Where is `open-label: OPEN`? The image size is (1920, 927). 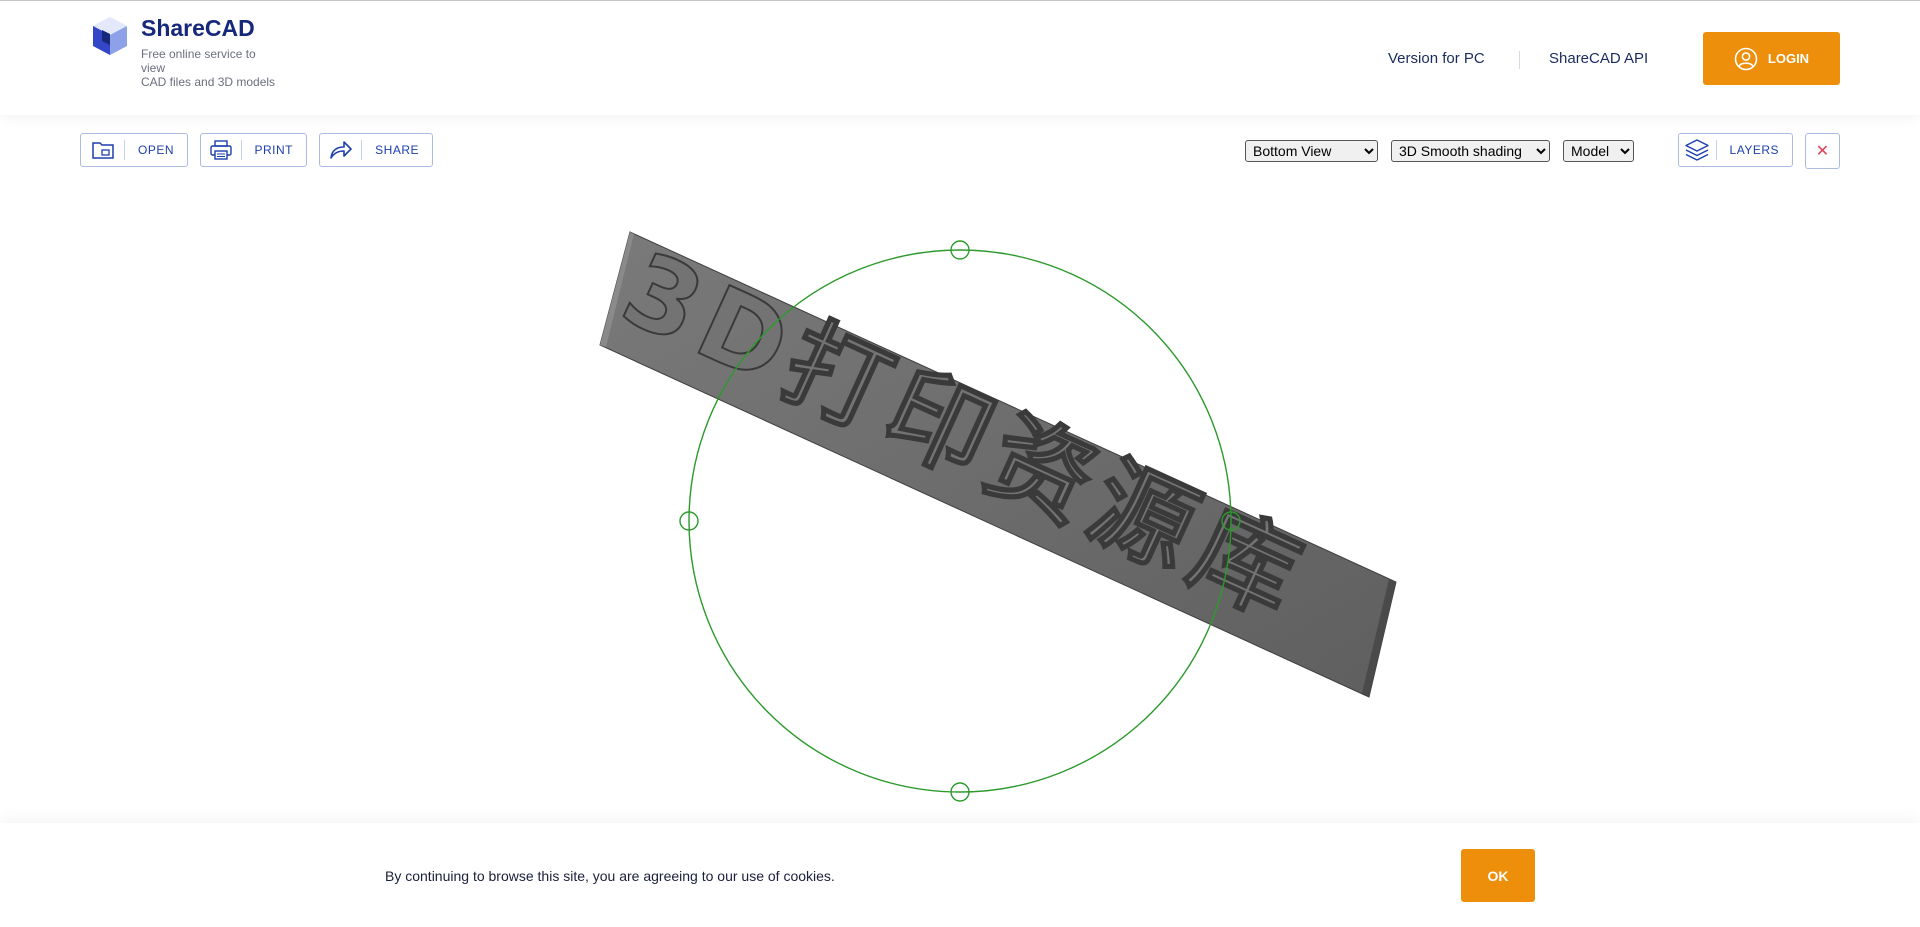
open-label: OPEN is located at coordinates (155, 150).